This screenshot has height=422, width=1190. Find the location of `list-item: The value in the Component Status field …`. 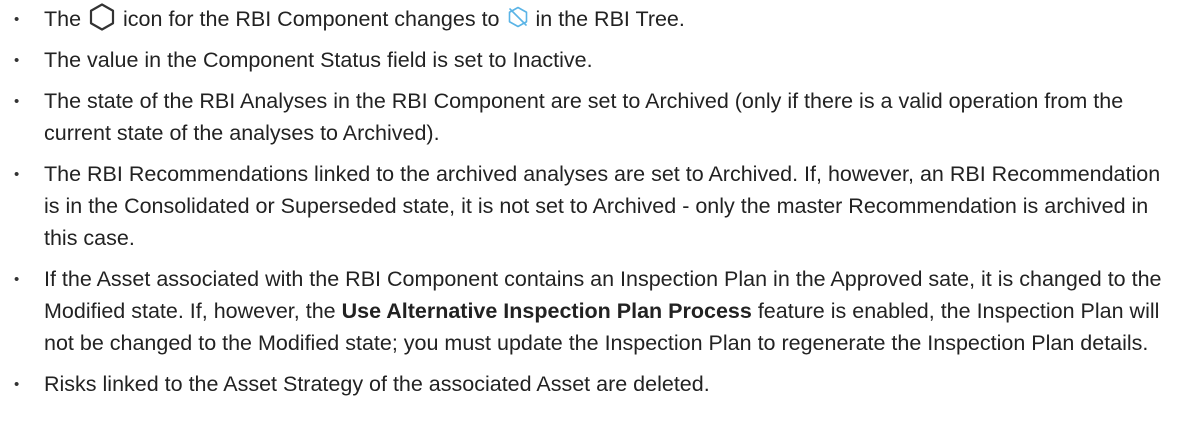

list-item: The value in the Component Status field … is located at coordinates (595, 61).